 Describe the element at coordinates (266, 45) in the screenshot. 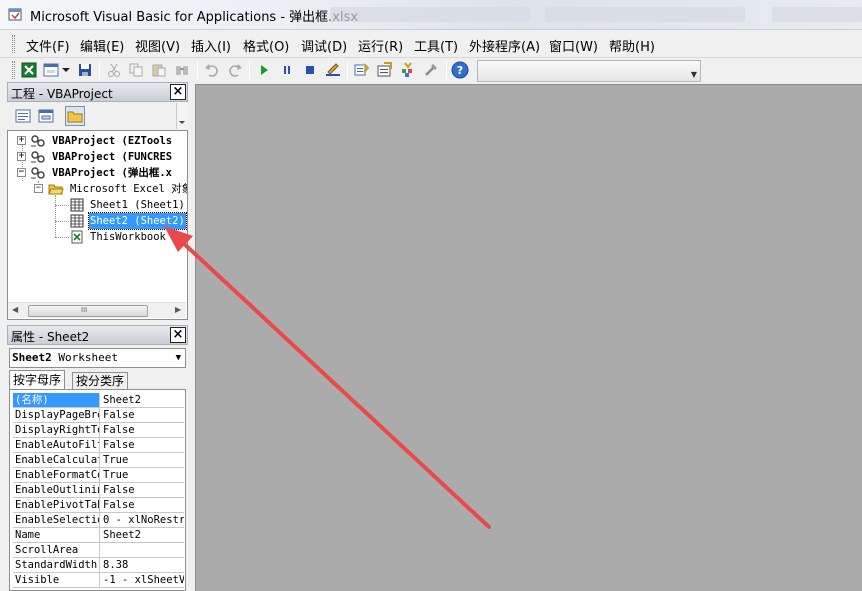

I see `menu-format: 格式(O)` at that location.